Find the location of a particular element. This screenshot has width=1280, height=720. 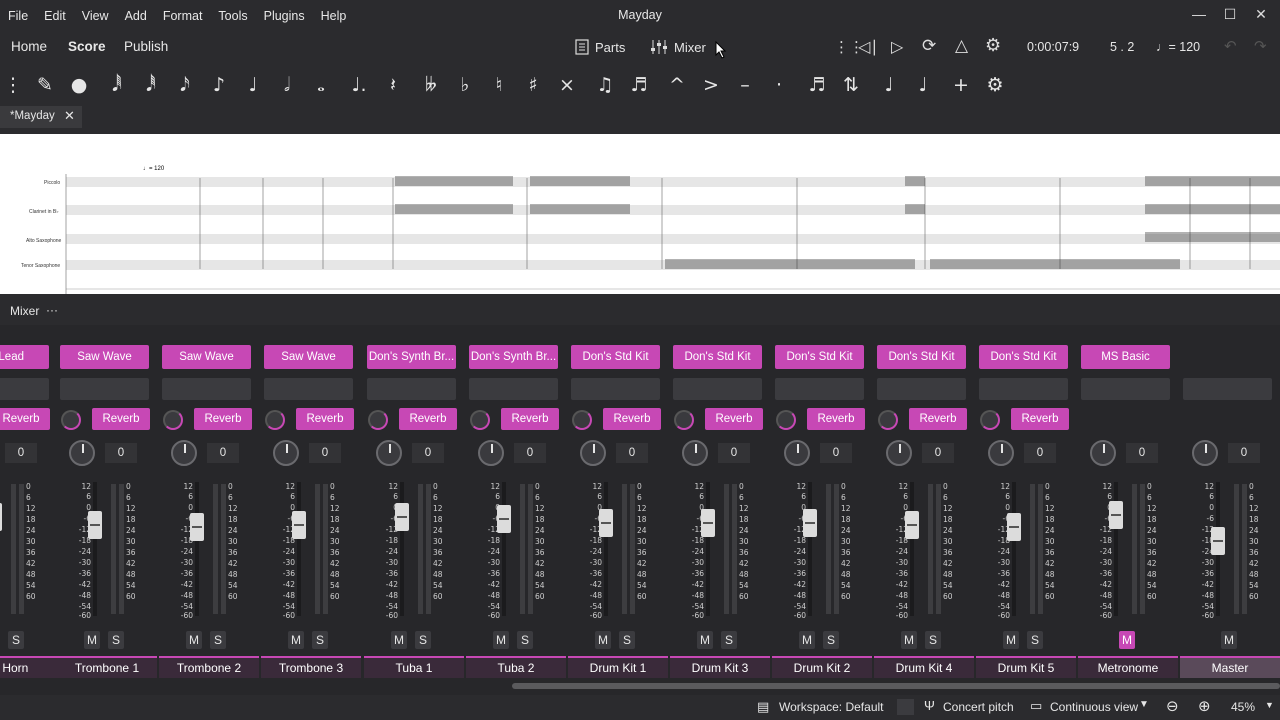

channel-name: Metronome is located at coordinates (1128, 667).